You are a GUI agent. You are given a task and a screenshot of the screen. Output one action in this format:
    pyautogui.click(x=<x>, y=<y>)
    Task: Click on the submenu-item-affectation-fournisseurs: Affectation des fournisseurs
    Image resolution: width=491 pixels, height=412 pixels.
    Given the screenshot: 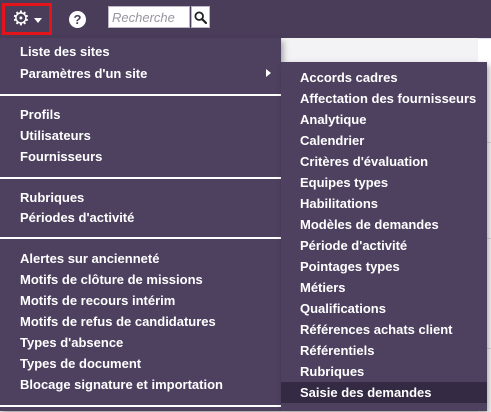 What is the action you would take?
    pyautogui.click(x=384, y=98)
    